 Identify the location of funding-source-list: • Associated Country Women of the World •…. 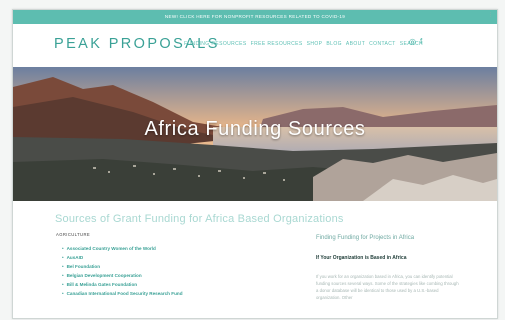
(122, 271).